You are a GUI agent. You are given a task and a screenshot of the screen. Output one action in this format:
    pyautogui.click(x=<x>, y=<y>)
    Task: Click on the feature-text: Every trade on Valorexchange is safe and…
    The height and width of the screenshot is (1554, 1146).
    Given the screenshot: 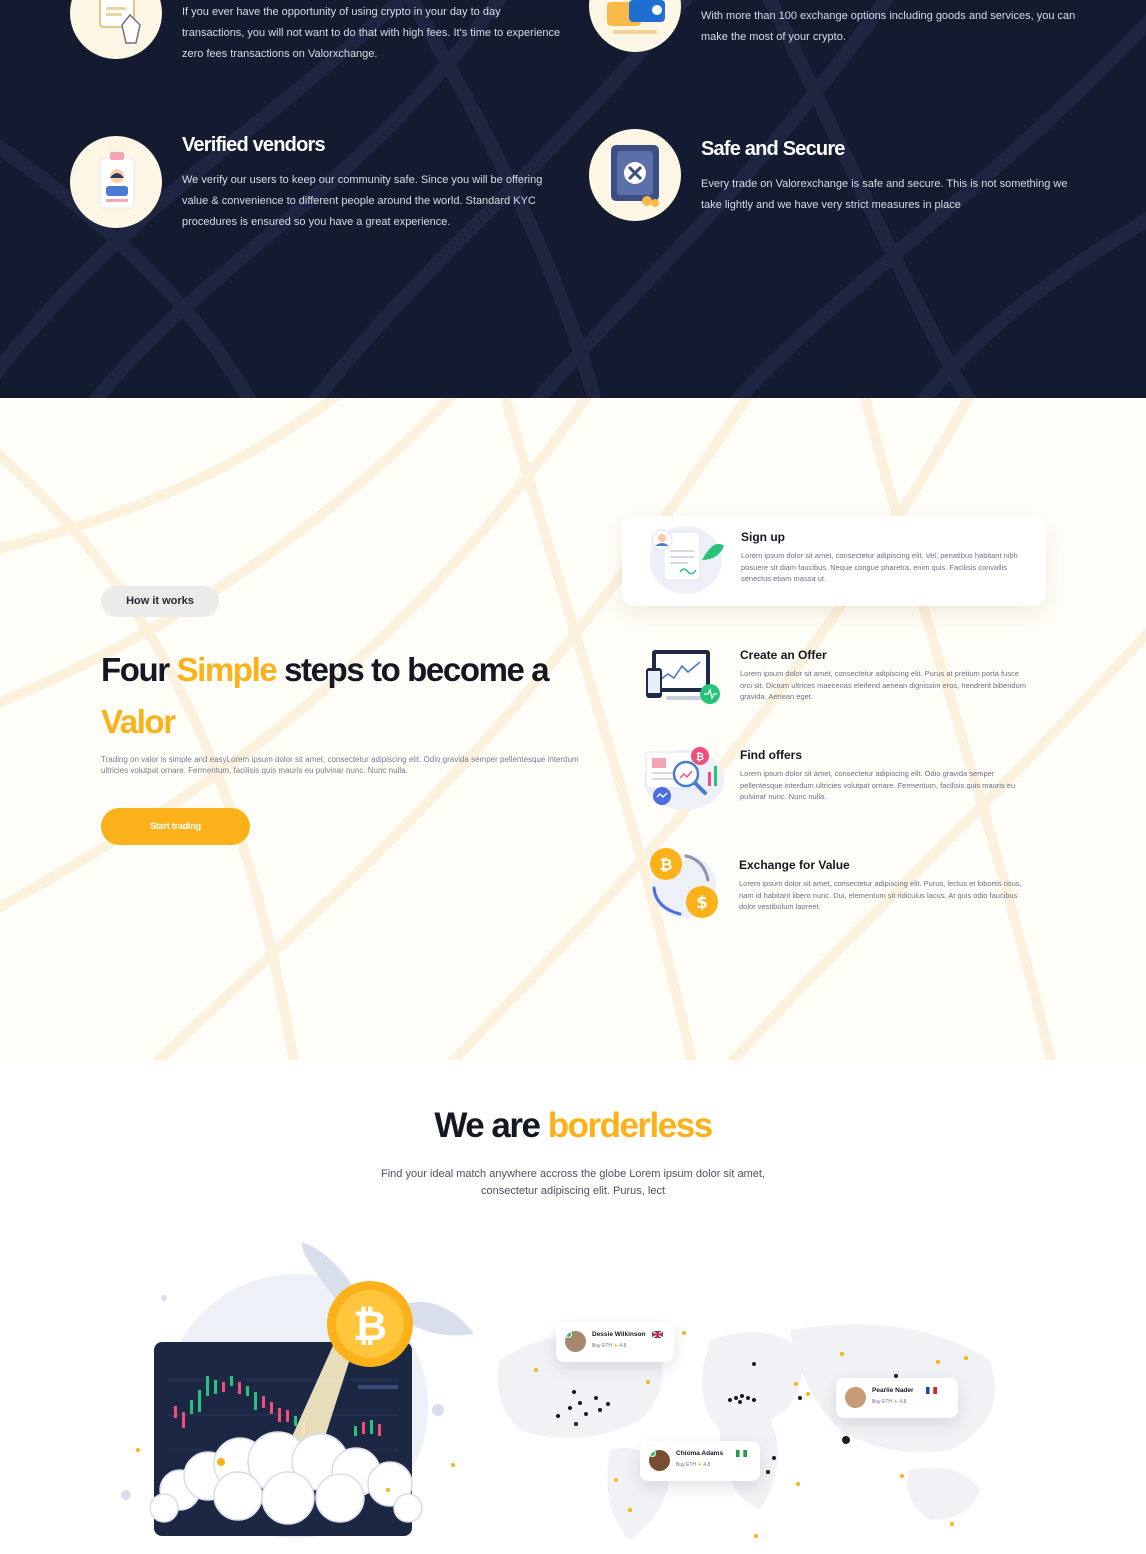 What is the action you would take?
    pyautogui.click(x=884, y=194)
    